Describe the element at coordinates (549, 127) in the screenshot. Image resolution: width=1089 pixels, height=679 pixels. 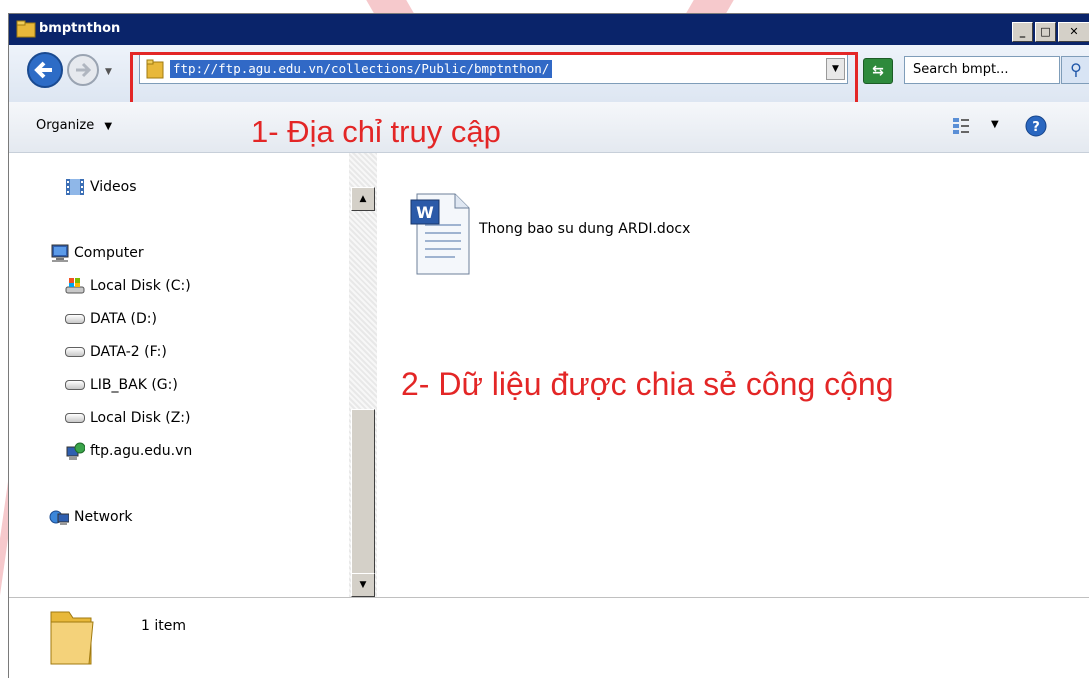
I see `command-toolbar: Organize ▼ ▼ ?` at that location.